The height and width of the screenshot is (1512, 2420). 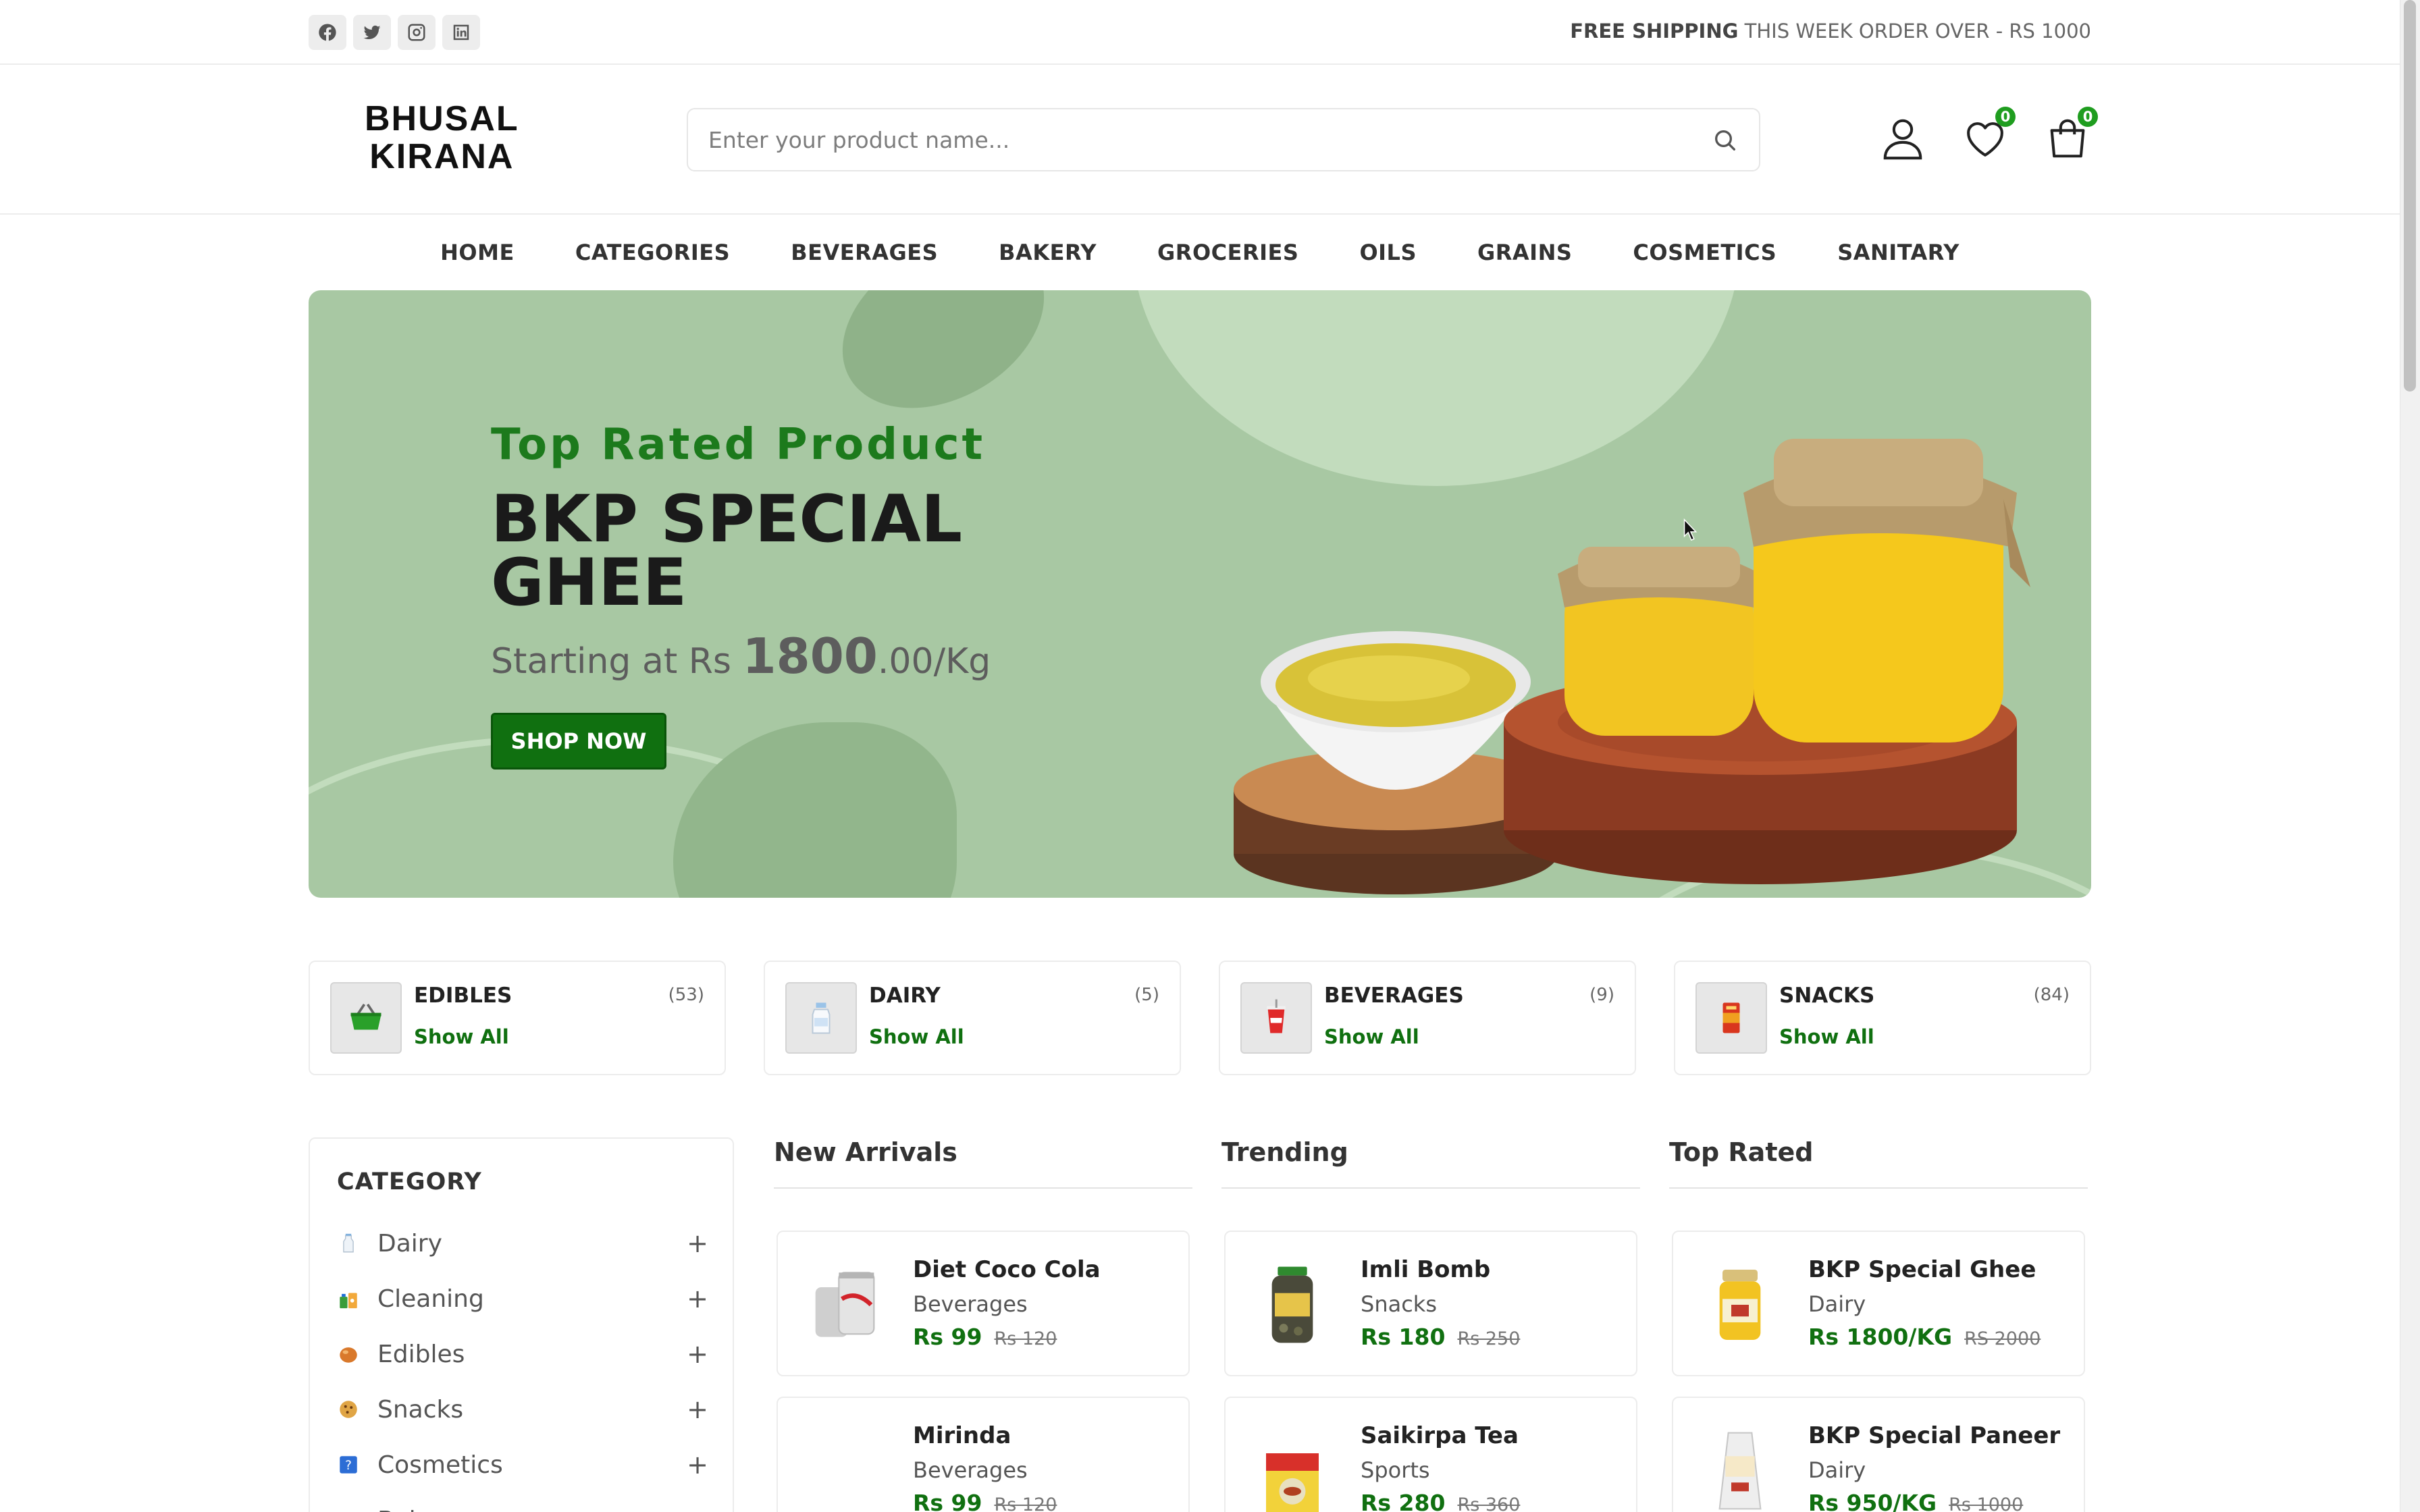 I want to click on product-category: Sports, so click(x=1395, y=1470).